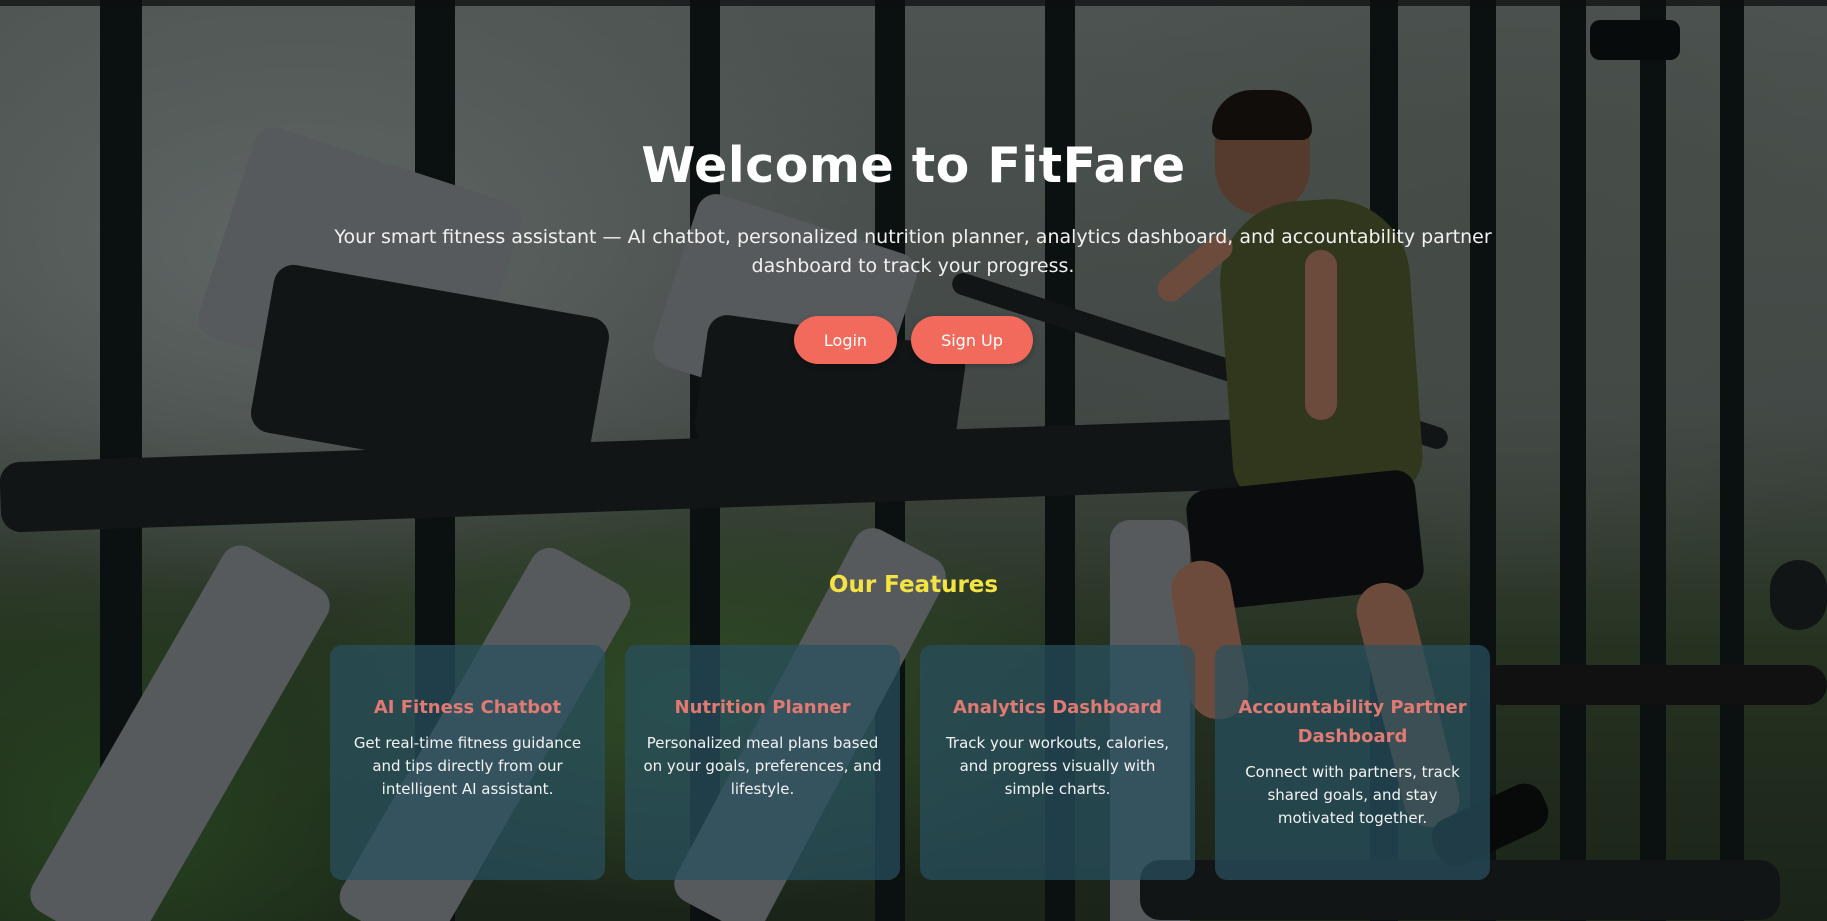 This screenshot has height=921, width=1827. I want to click on feature-card-title: Accountability Partner Dashboard, so click(1352, 722).